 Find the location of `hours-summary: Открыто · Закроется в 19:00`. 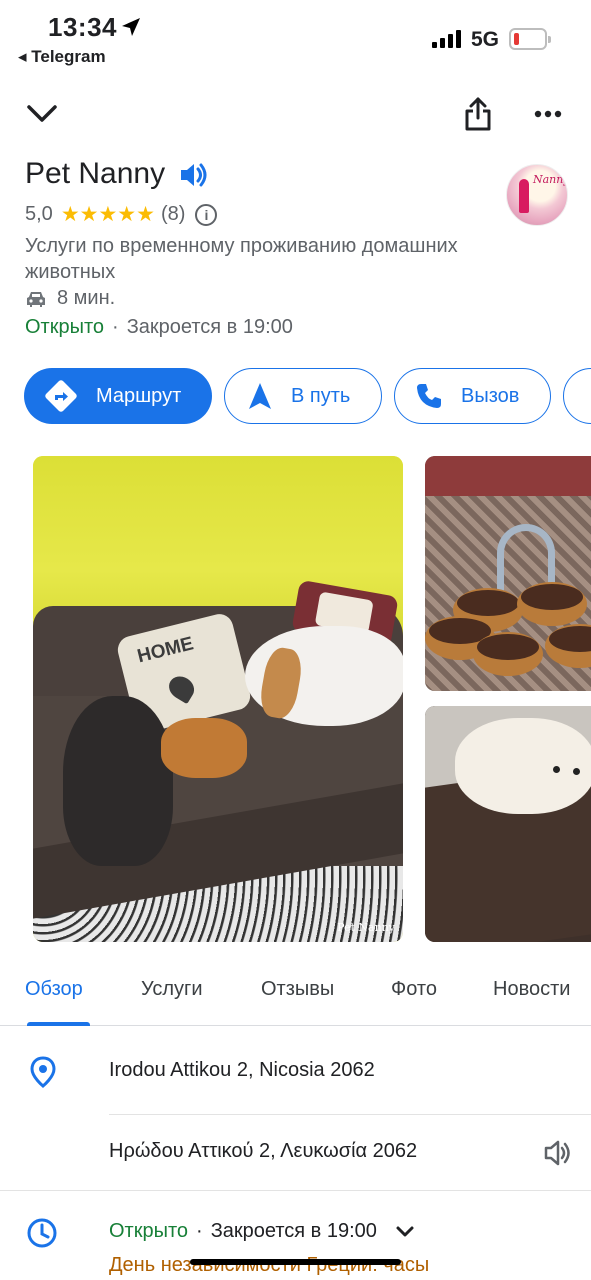

hours-summary: Открыто · Закроется в 19:00 is located at coordinates (159, 327).